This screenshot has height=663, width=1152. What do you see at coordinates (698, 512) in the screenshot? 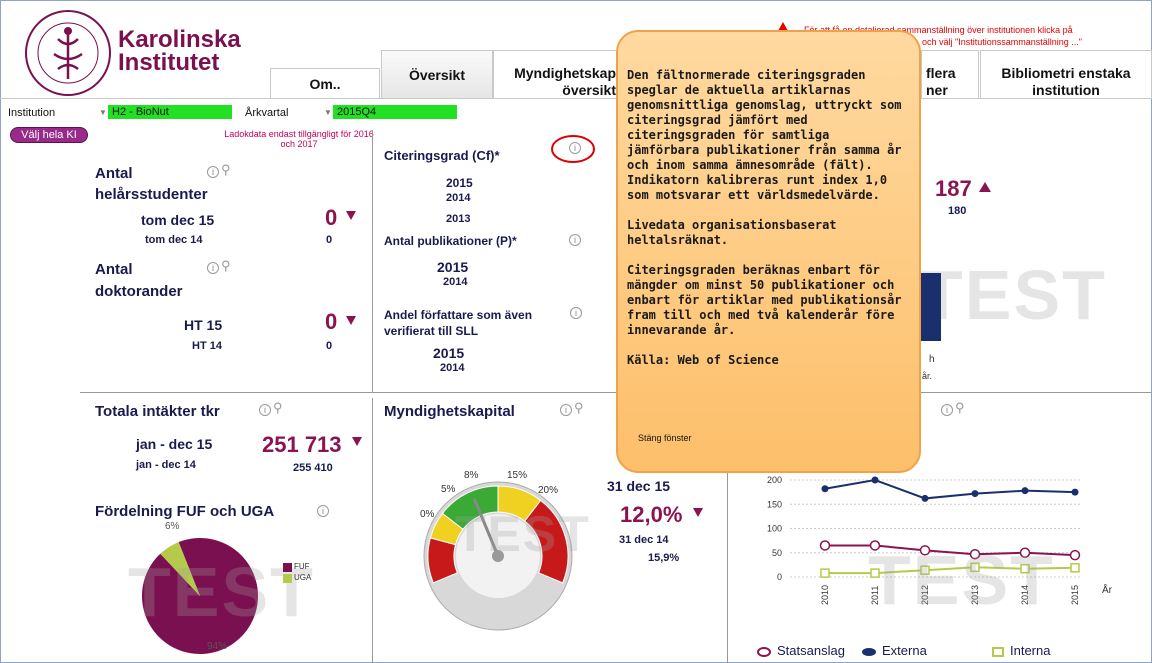
I see `capital-trend-down-icon` at bounding box center [698, 512].